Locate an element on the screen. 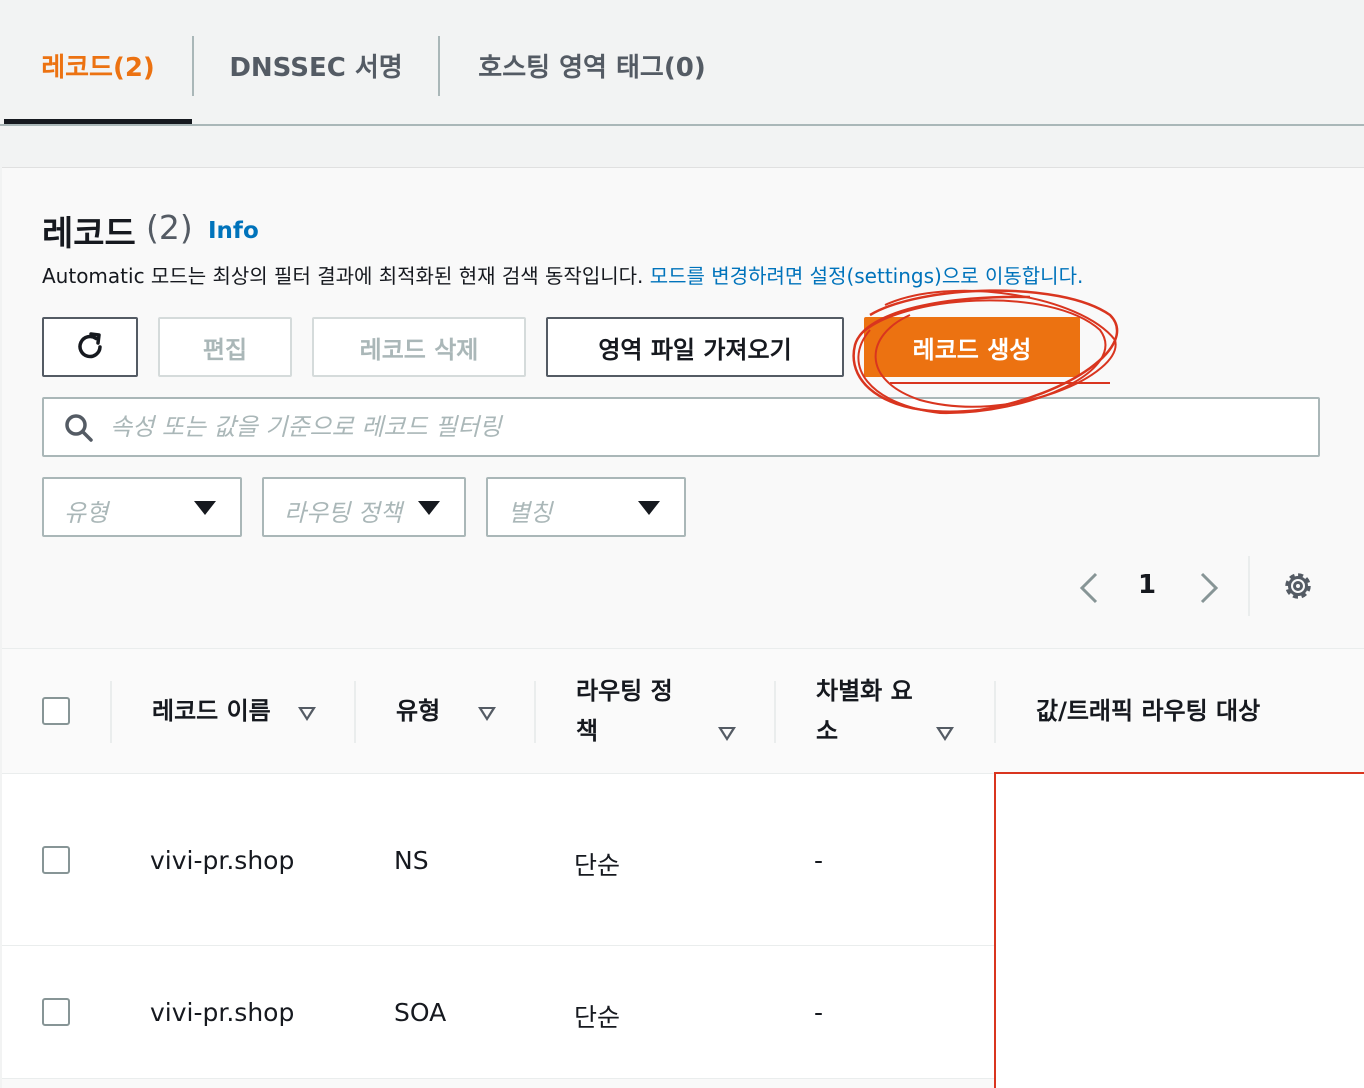 The image size is (1364, 1088). current-page-number: 1 is located at coordinates (1147, 585).